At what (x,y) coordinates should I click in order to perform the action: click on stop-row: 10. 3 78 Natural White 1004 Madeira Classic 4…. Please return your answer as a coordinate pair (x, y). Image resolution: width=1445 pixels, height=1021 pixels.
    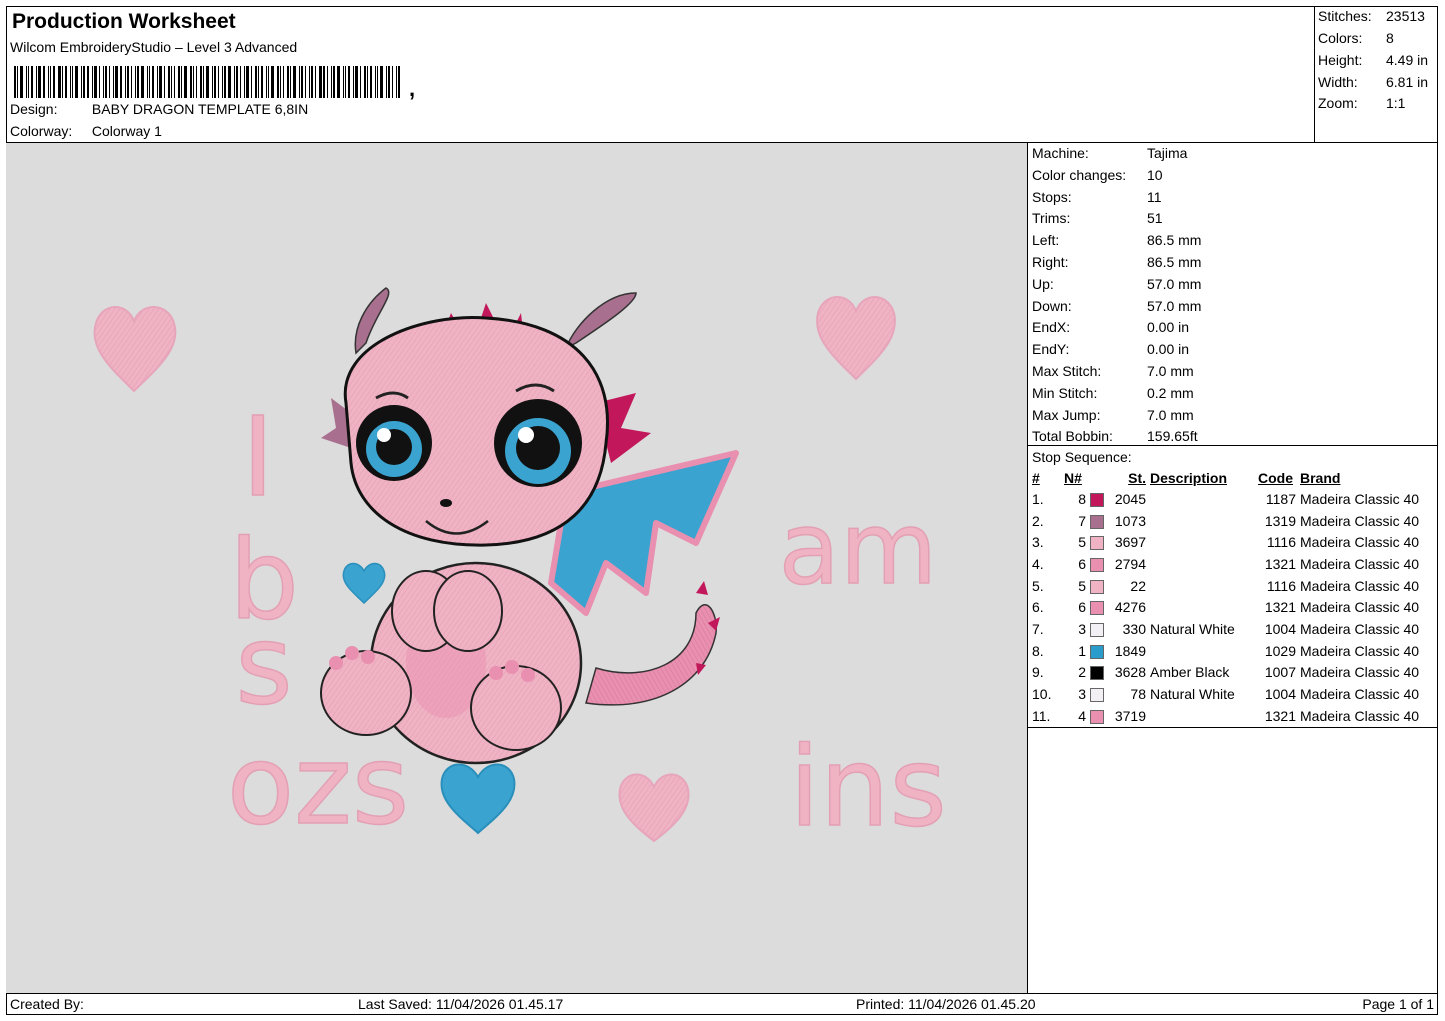
    Looking at the image, I should click on (1225, 694).